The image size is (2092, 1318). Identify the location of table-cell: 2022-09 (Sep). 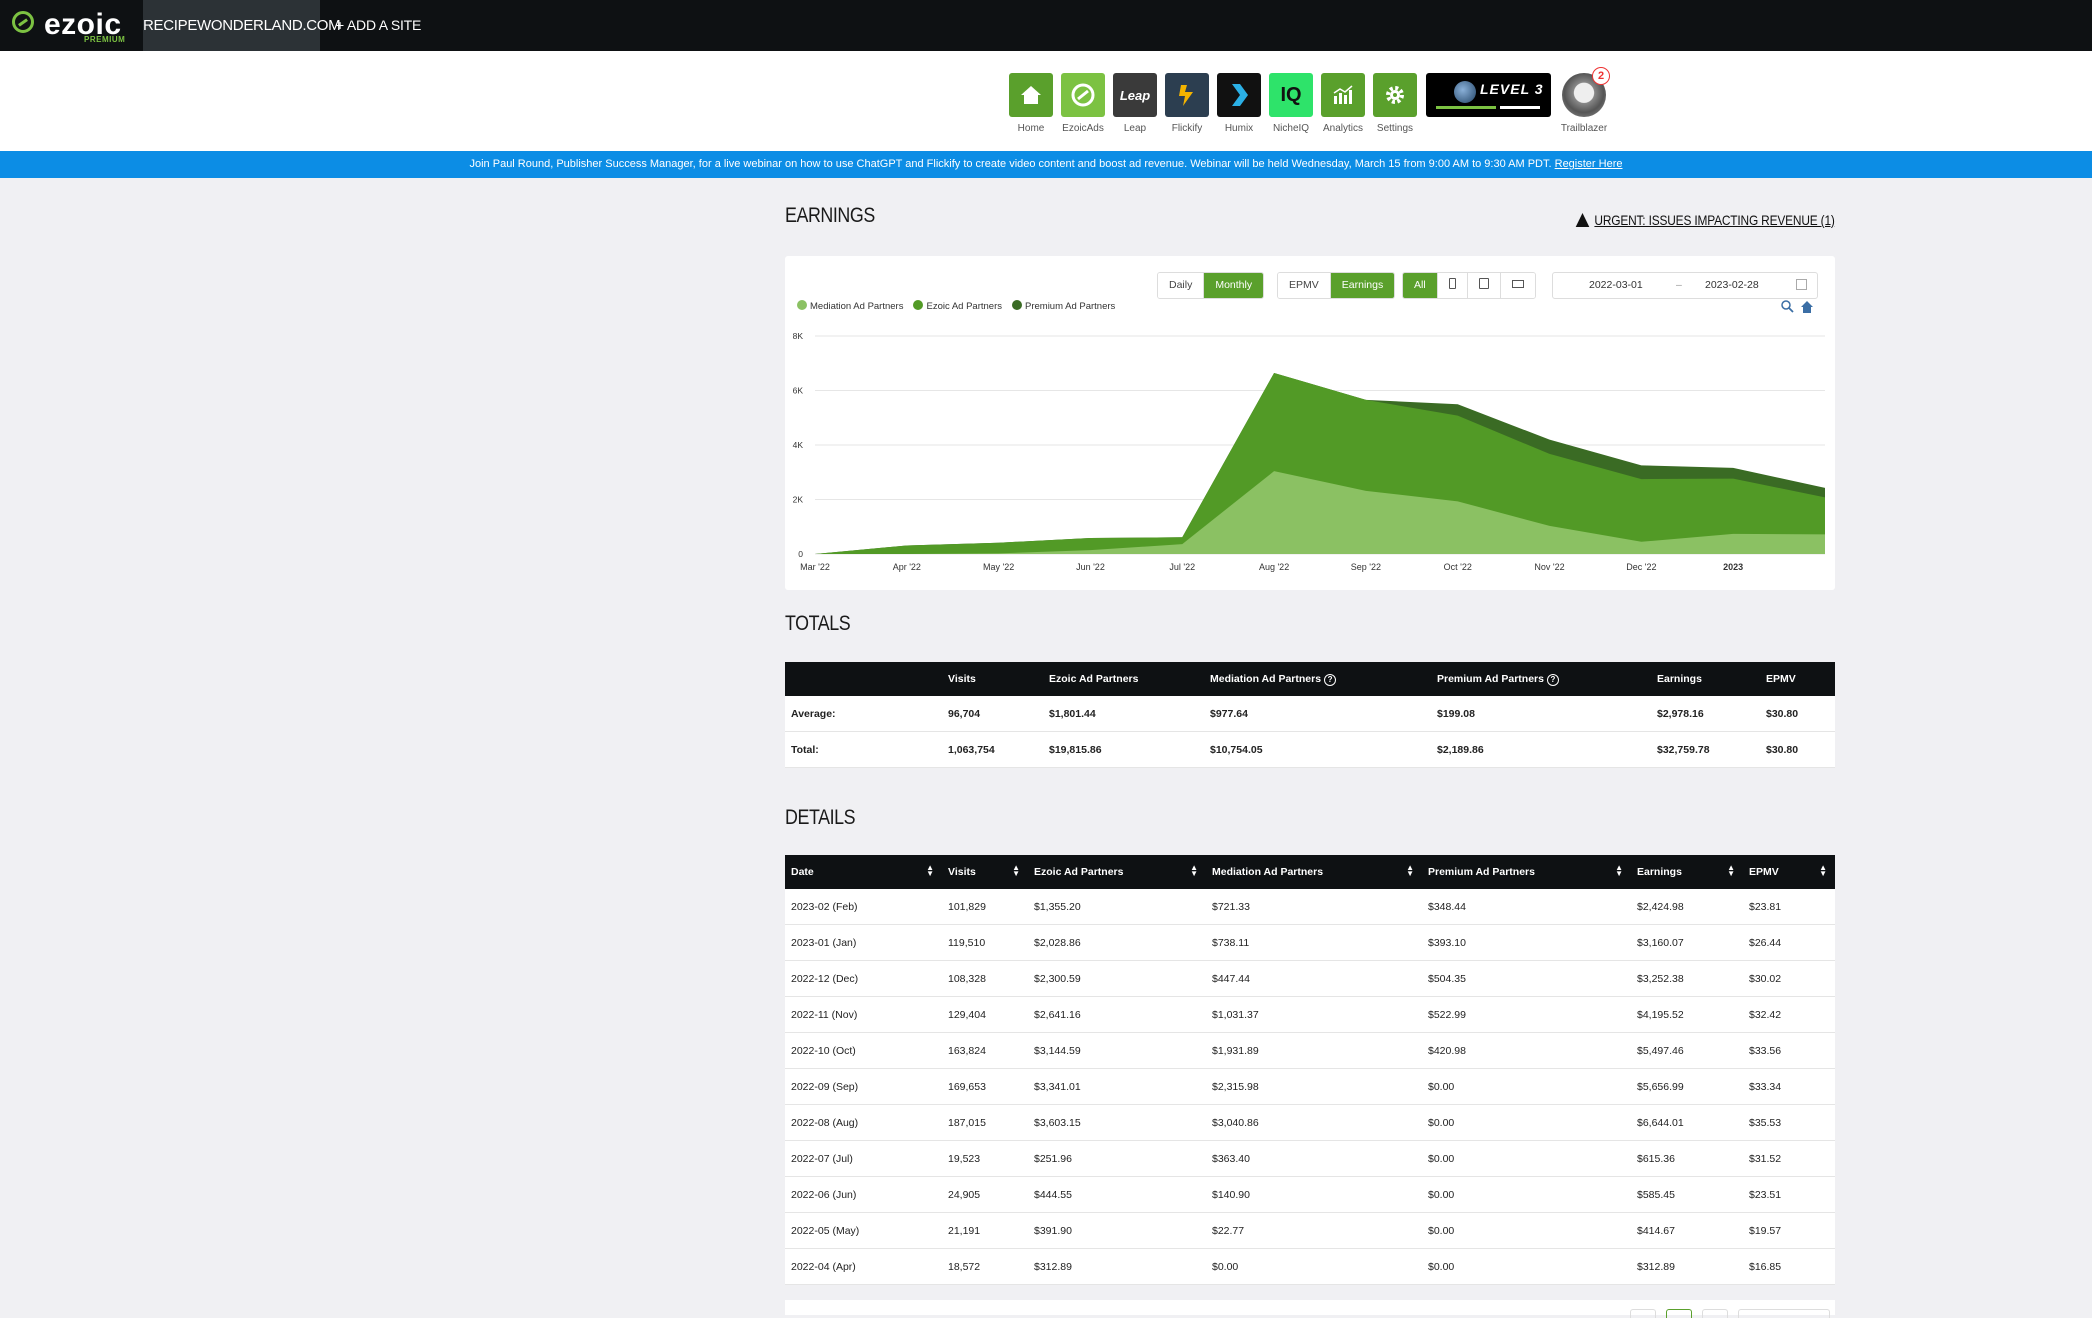
(863, 1086).